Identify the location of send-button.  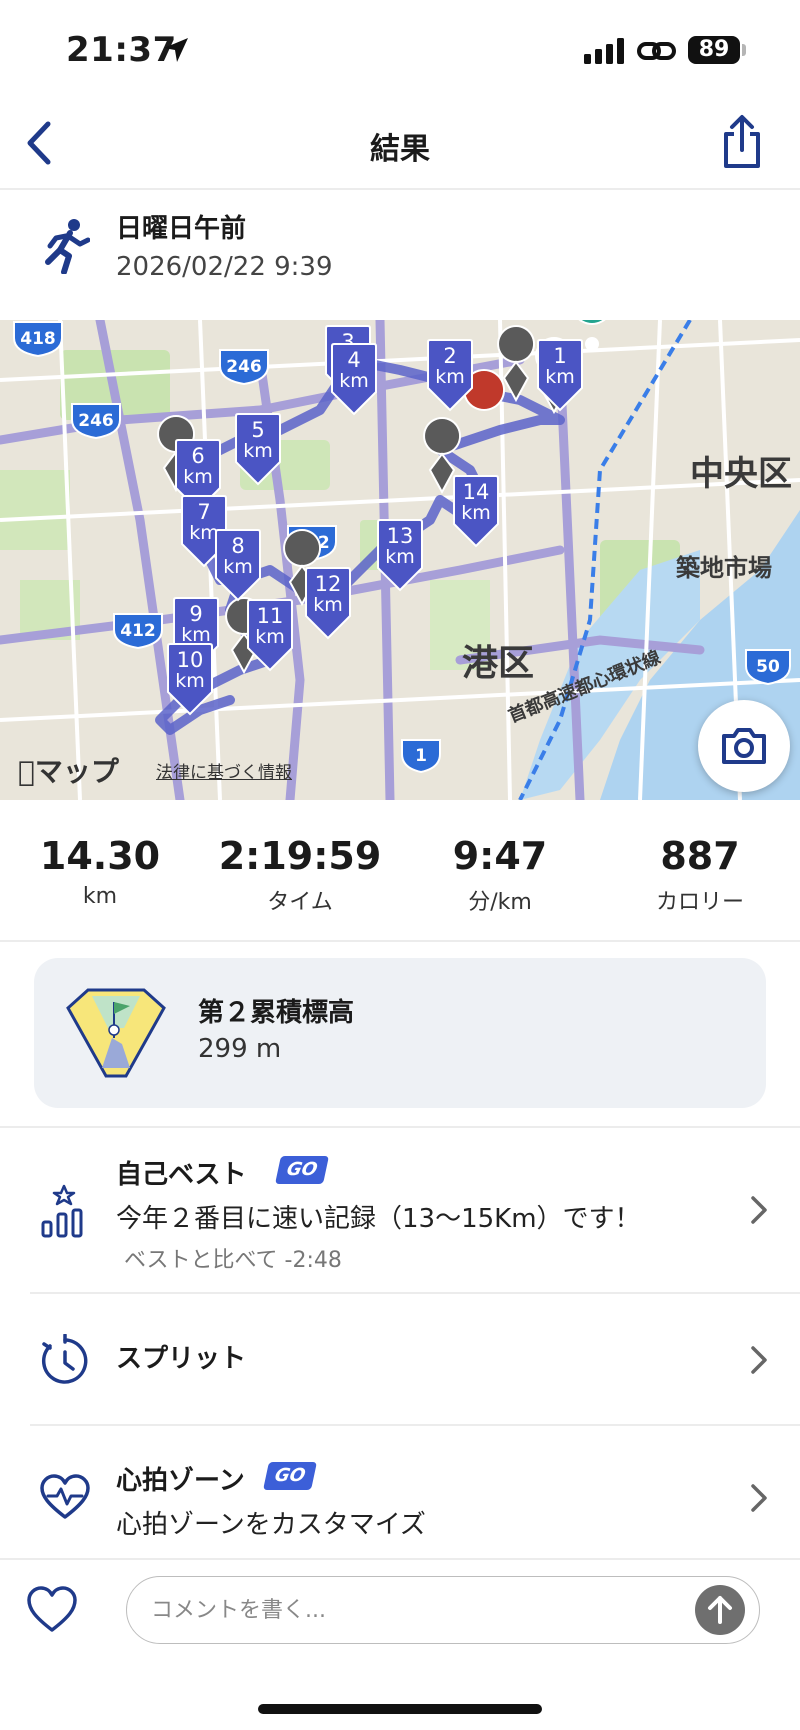
(720, 1610).